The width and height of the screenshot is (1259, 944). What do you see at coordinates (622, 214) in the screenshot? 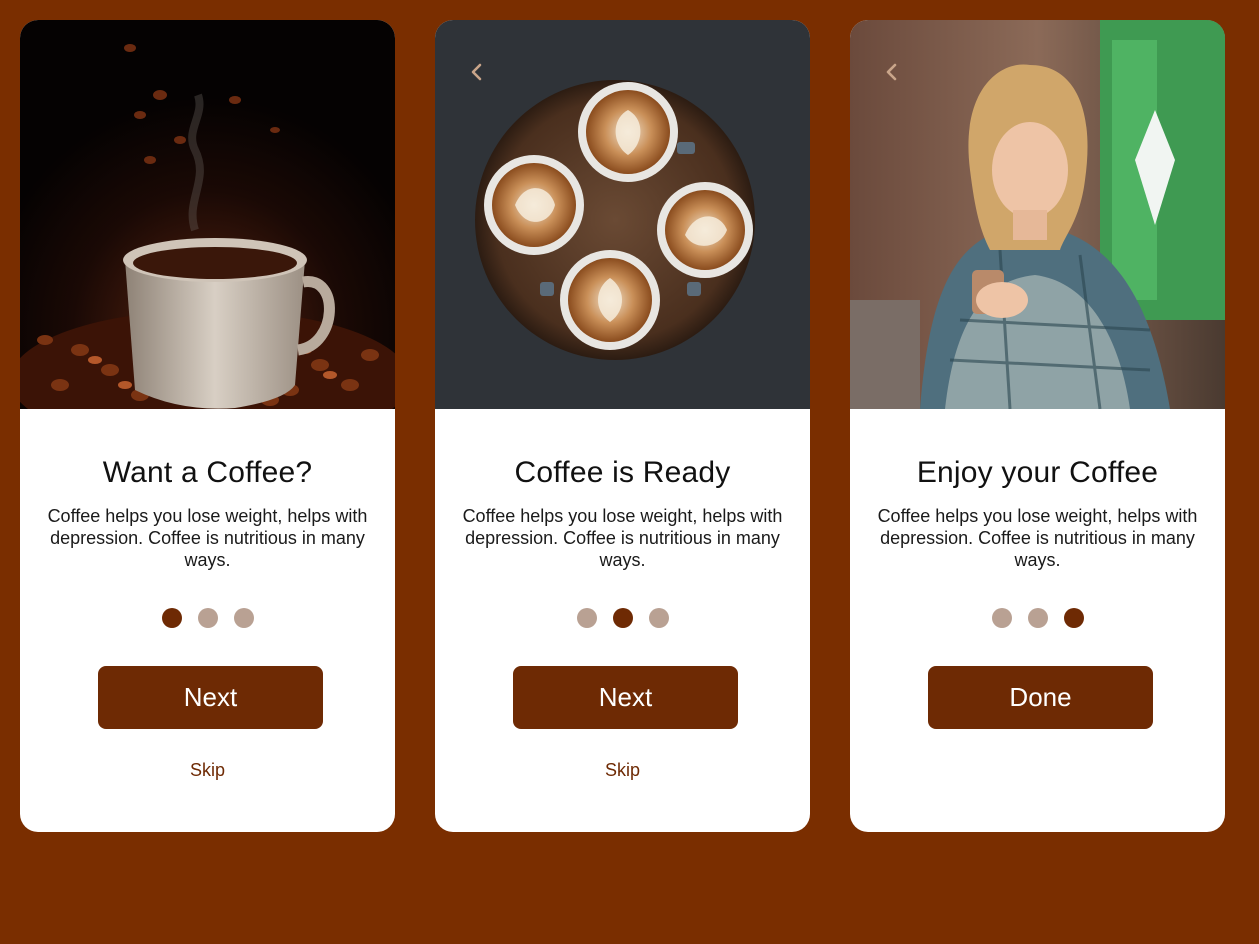
I see `latte-art-hero-image` at bounding box center [622, 214].